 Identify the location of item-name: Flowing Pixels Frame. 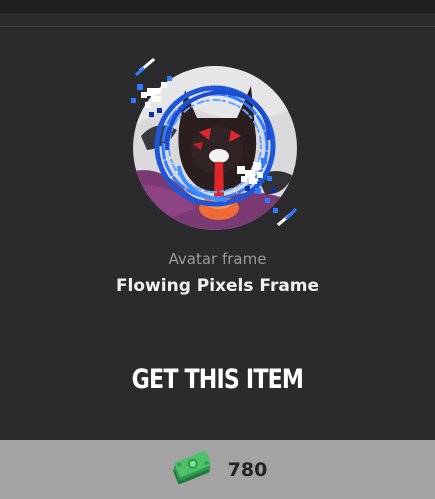
(217, 286).